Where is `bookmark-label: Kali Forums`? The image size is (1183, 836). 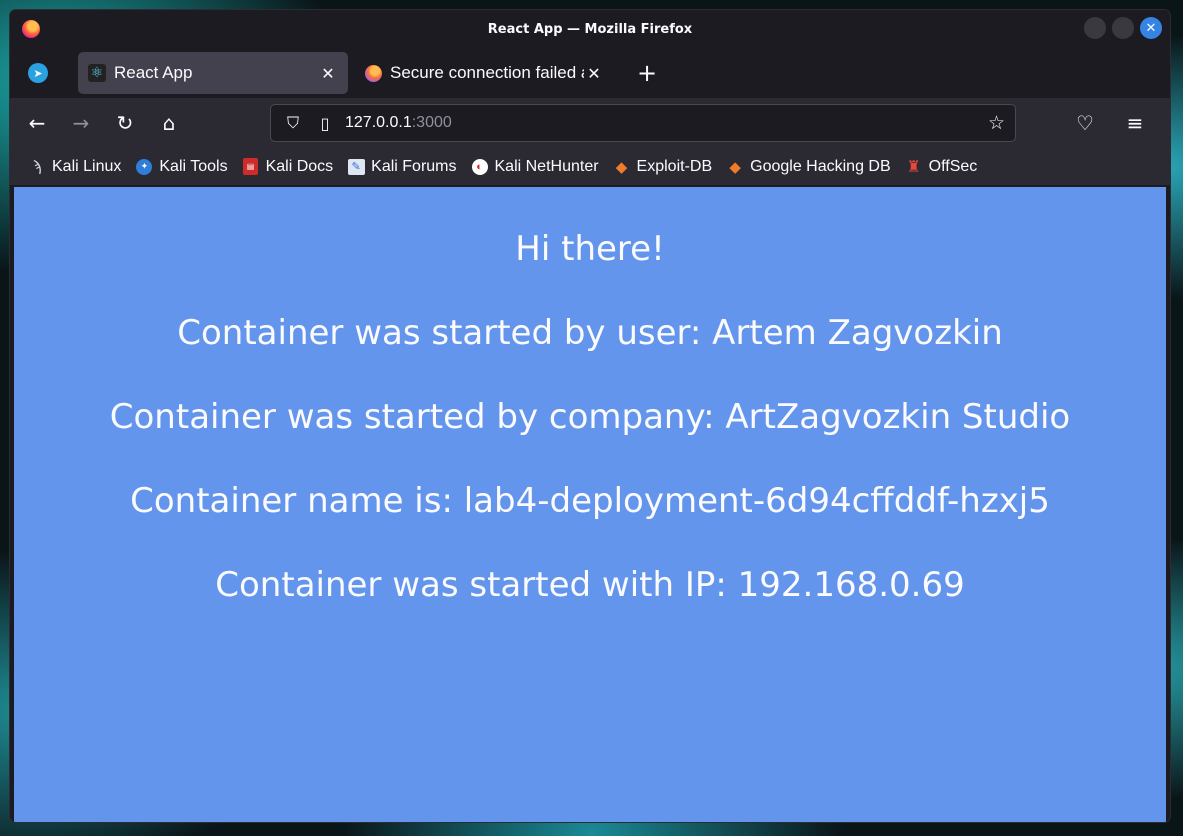 bookmark-label: Kali Forums is located at coordinates (414, 166).